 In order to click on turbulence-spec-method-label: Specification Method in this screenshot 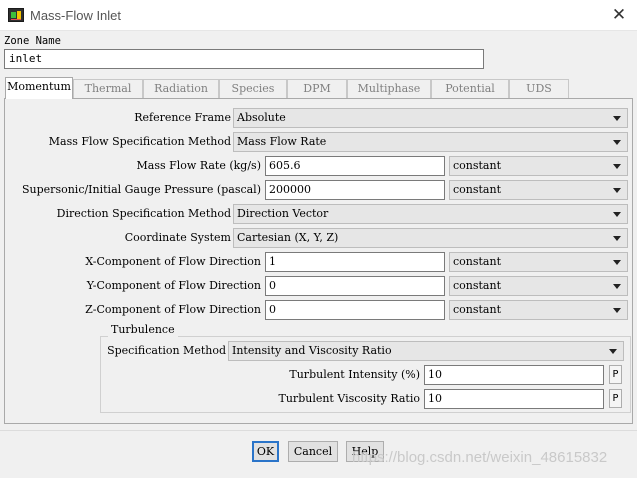, I will do `click(166, 350)`.